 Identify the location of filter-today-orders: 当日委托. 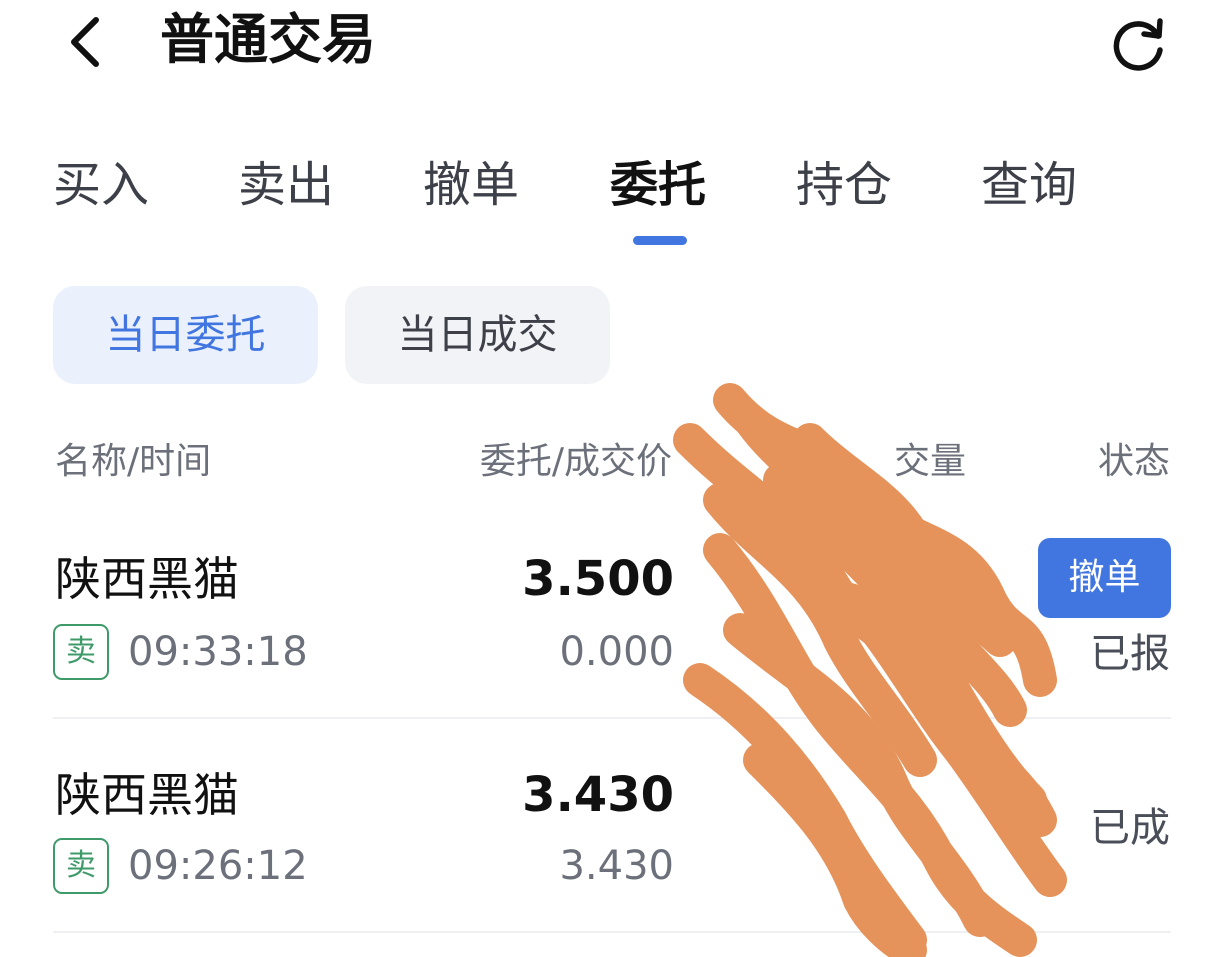
(185, 335).